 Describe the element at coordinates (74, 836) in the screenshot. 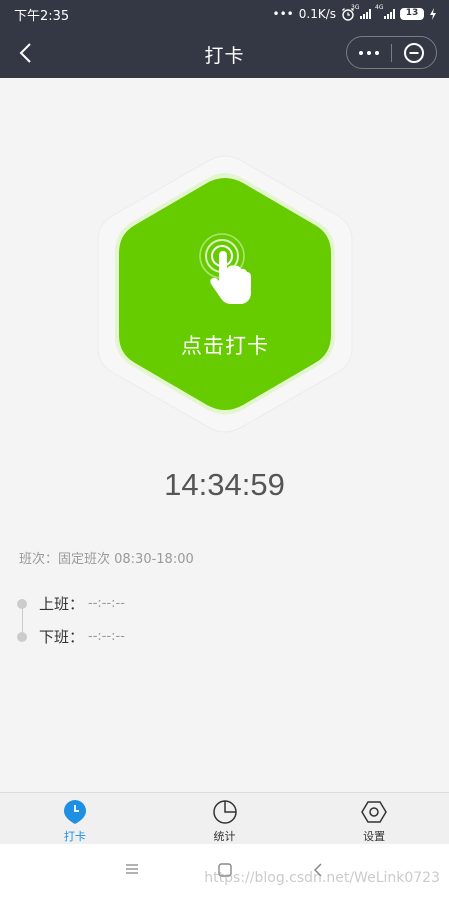

I see `tab-punch-label: 打卡` at that location.